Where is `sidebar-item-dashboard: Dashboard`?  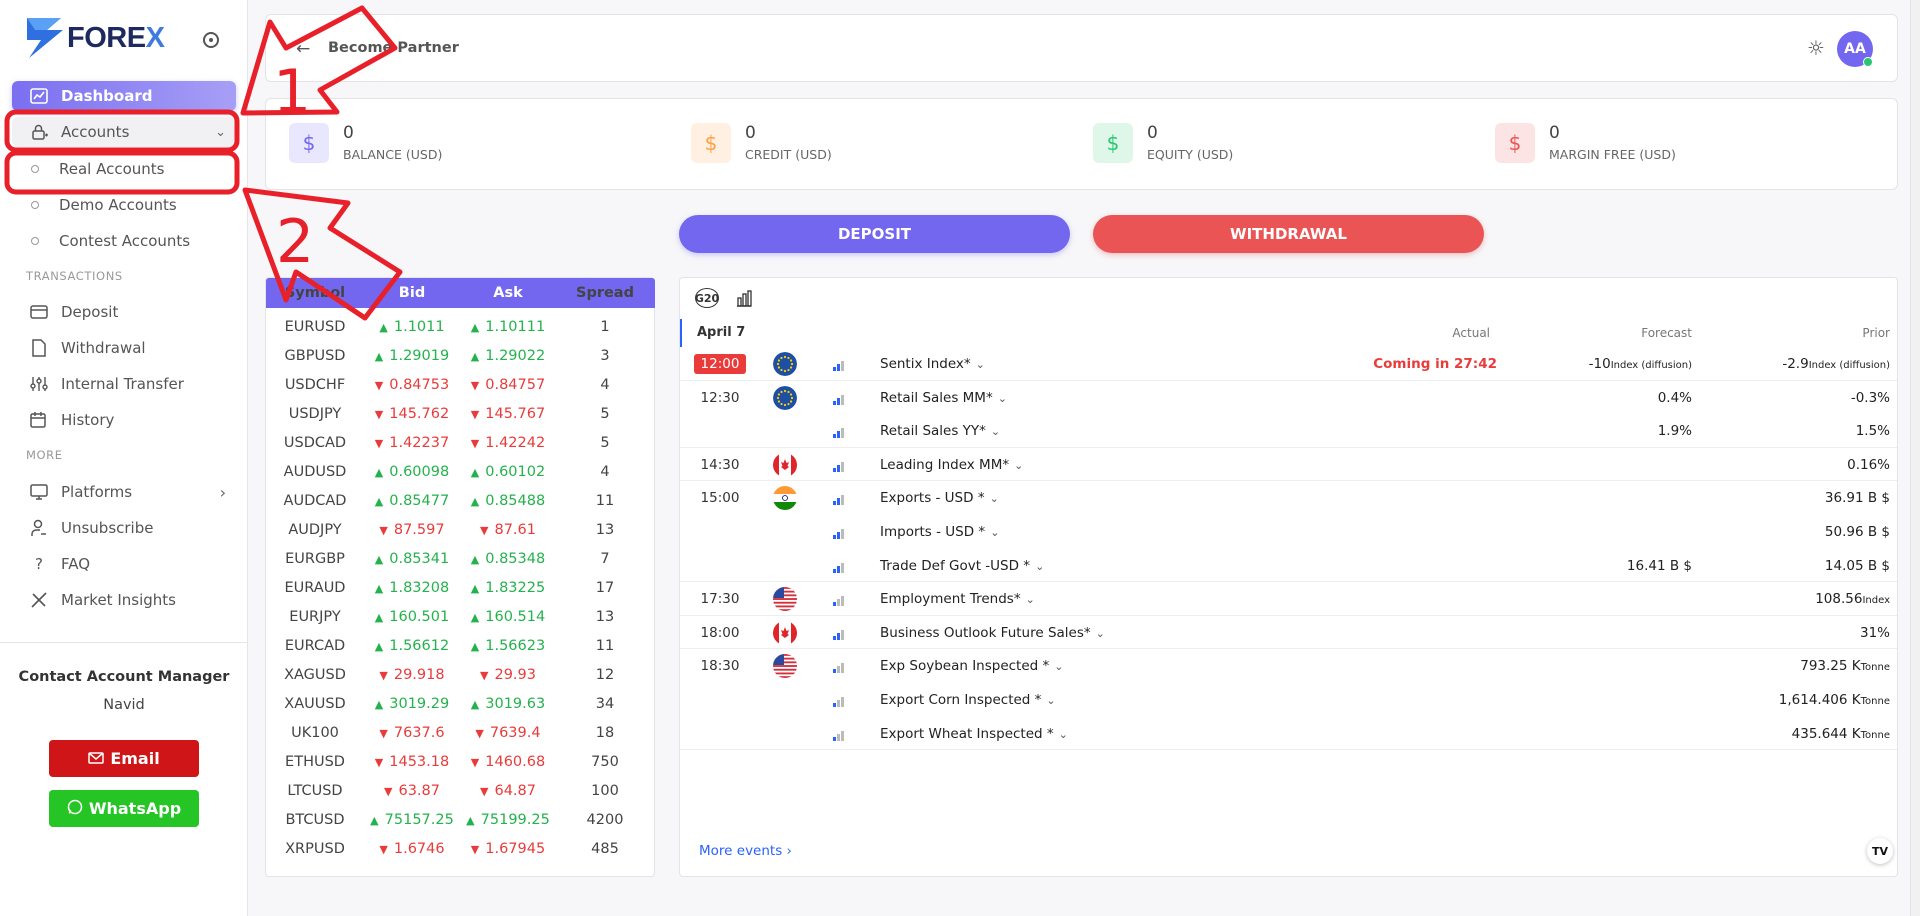 sidebar-item-dashboard: Dashboard is located at coordinates (124, 96).